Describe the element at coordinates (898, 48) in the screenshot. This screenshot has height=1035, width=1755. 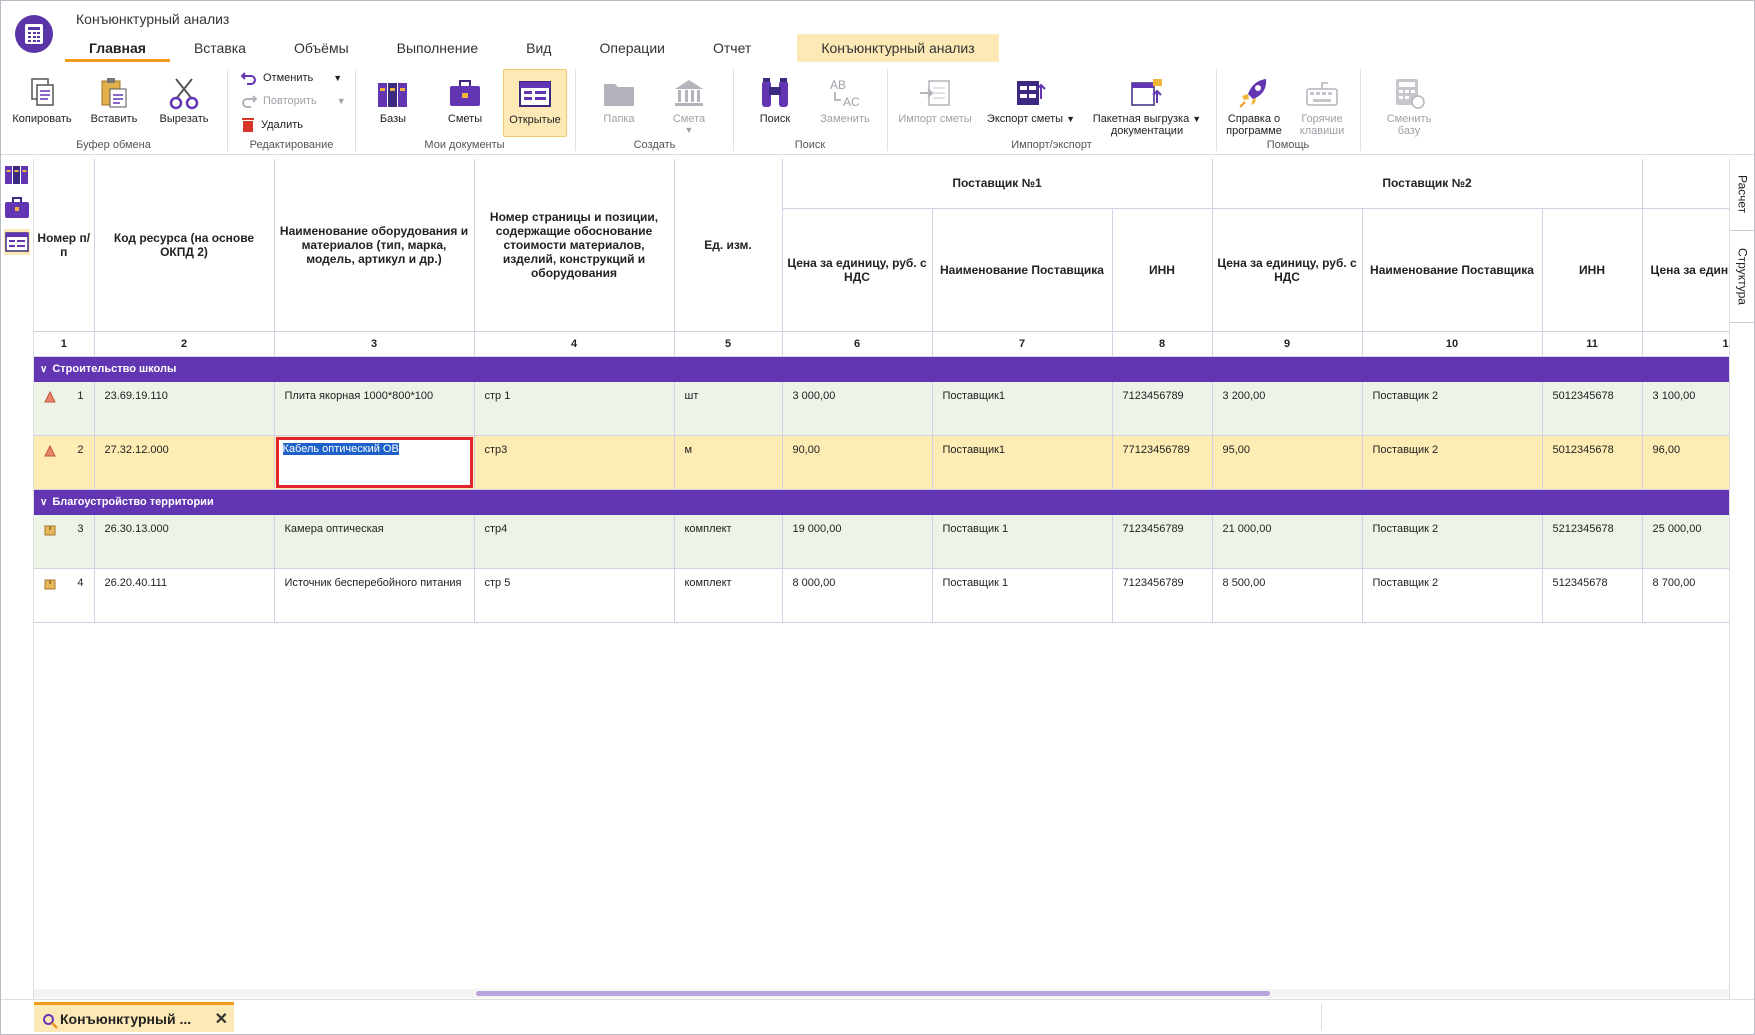
I see `tab-market-analysis: Конъюнктурный анализ` at that location.